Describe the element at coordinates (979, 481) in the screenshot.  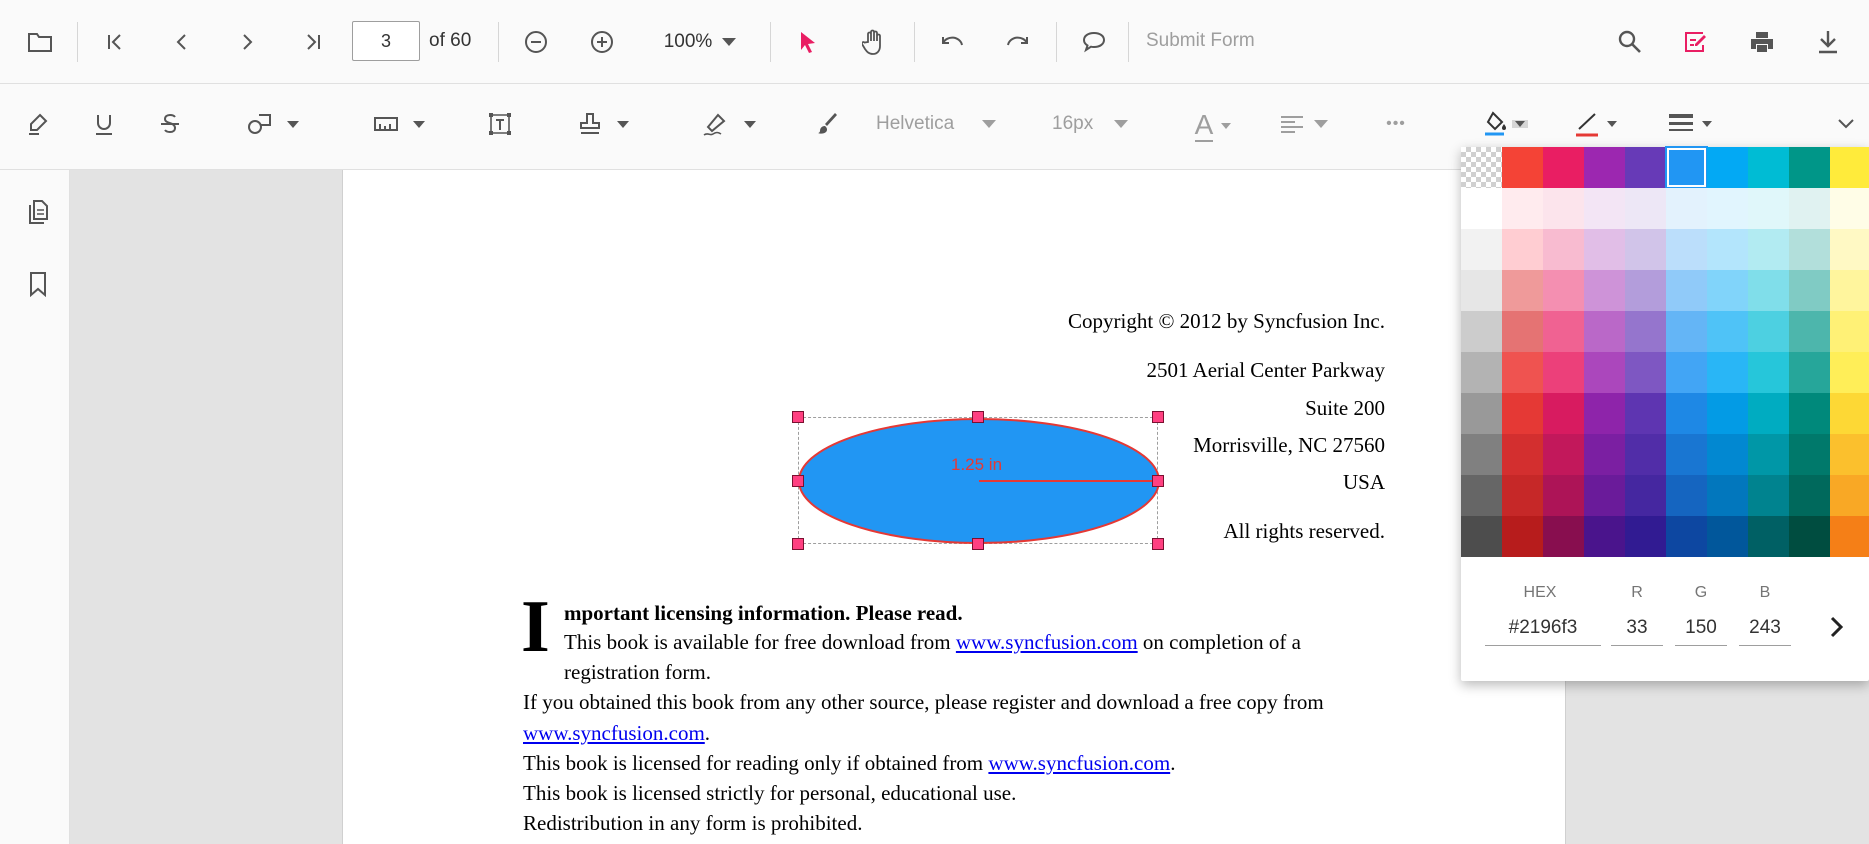
I see `ellipse-annotation` at that location.